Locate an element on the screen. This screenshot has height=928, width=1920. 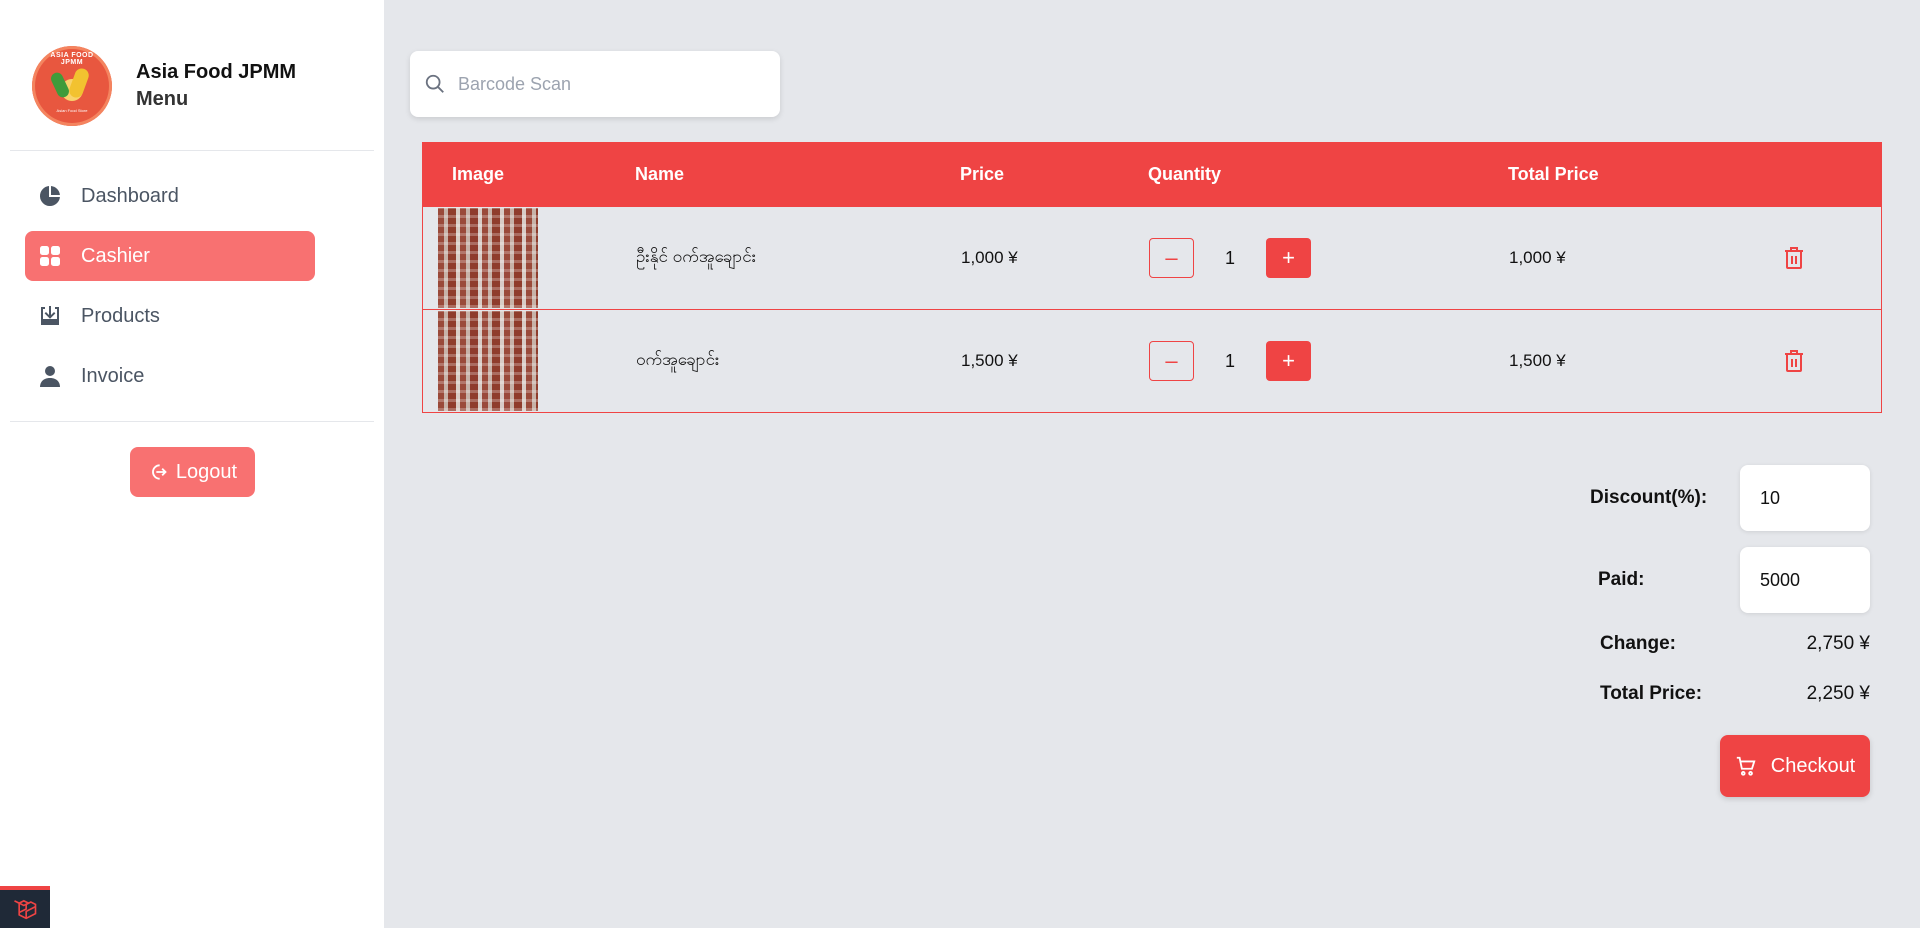
cart-icon is located at coordinates (1746, 766).